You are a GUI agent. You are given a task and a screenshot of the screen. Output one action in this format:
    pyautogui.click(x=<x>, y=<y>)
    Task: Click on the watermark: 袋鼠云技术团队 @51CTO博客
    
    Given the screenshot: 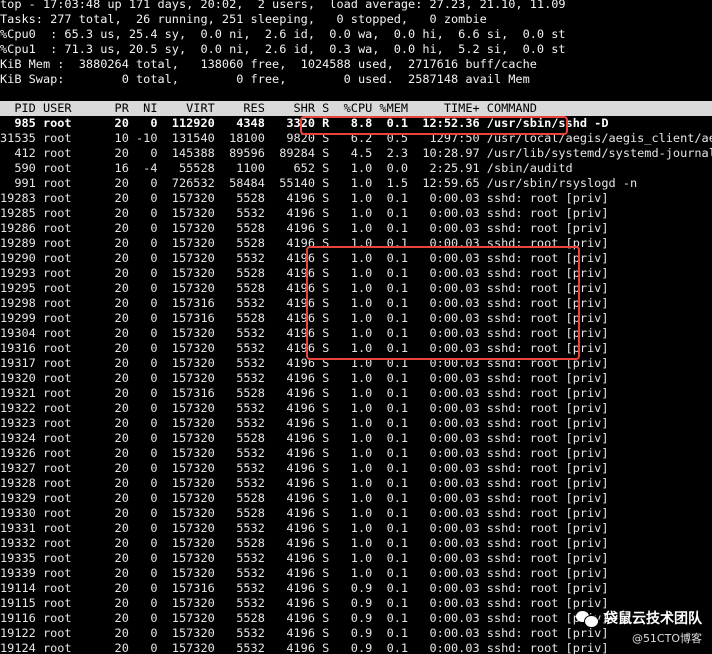 What is the action you would take?
    pyautogui.click(x=639, y=627)
    